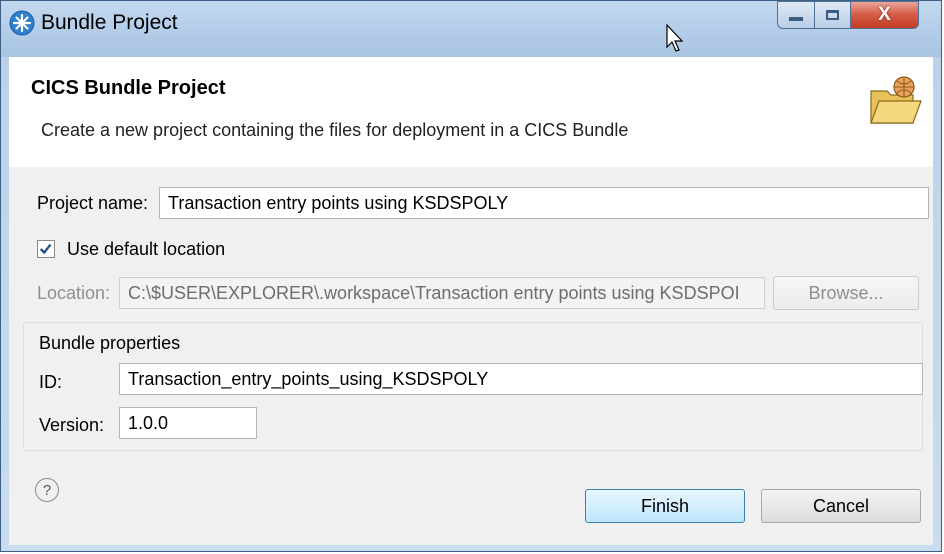 This screenshot has width=944, height=554. What do you see at coordinates (74, 293) in the screenshot?
I see `location-label: Location:` at bounding box center [74, 293].